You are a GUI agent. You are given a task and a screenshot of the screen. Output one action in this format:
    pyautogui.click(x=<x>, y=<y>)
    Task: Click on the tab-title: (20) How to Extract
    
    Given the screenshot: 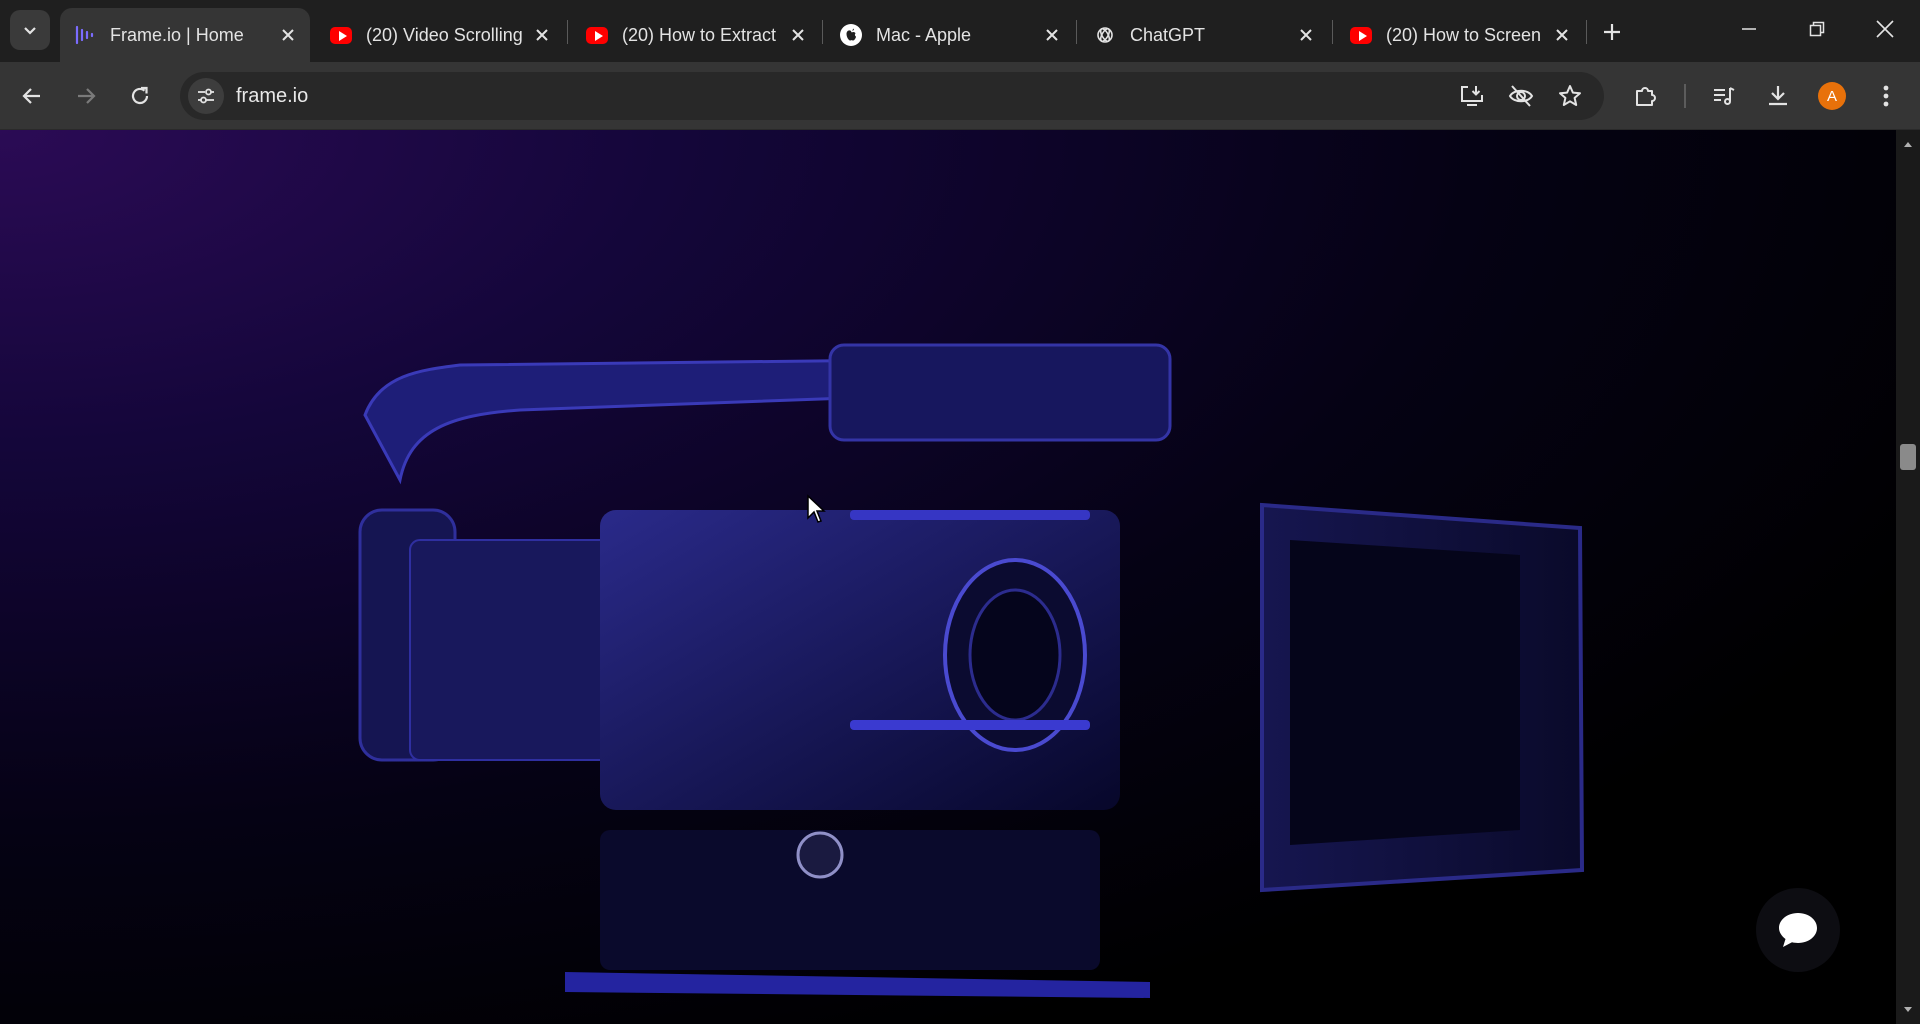 What is the action you would take?
    pyautogui.click(x=699, y=34)
    